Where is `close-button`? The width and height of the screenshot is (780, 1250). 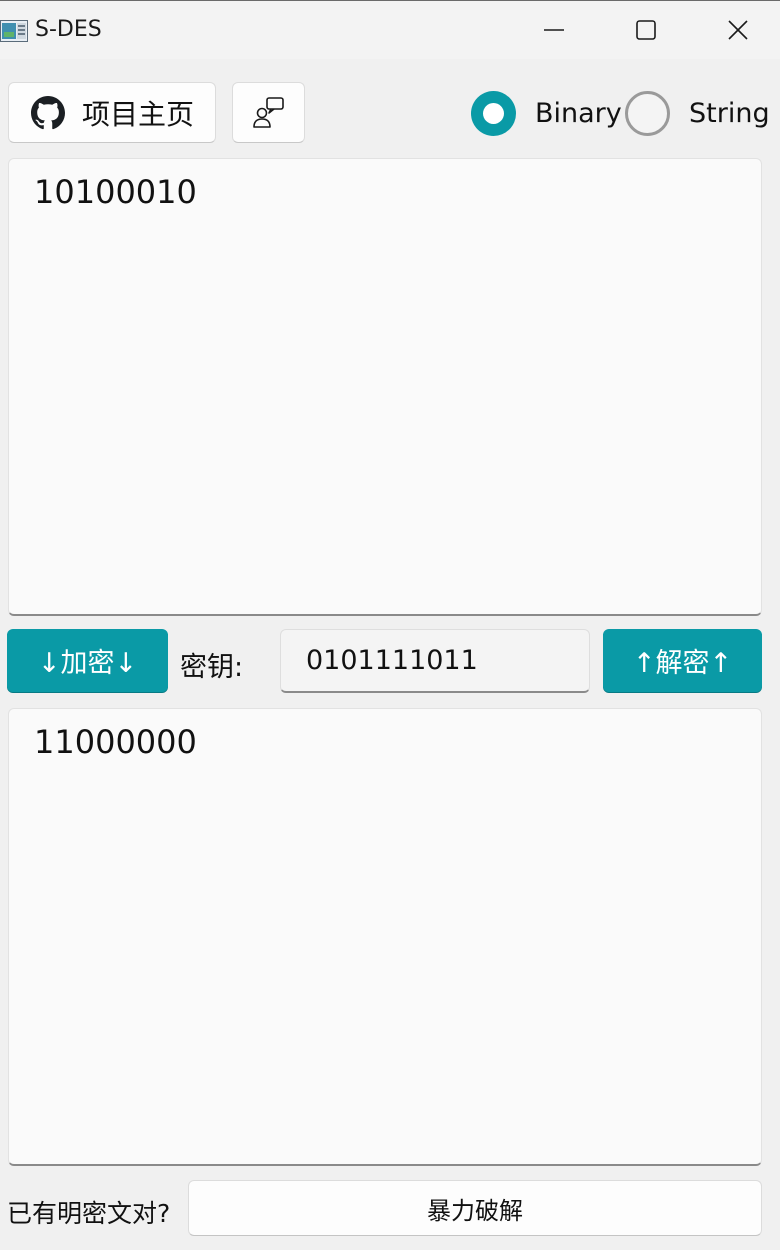
close-button is located at coordinates (736, 30).